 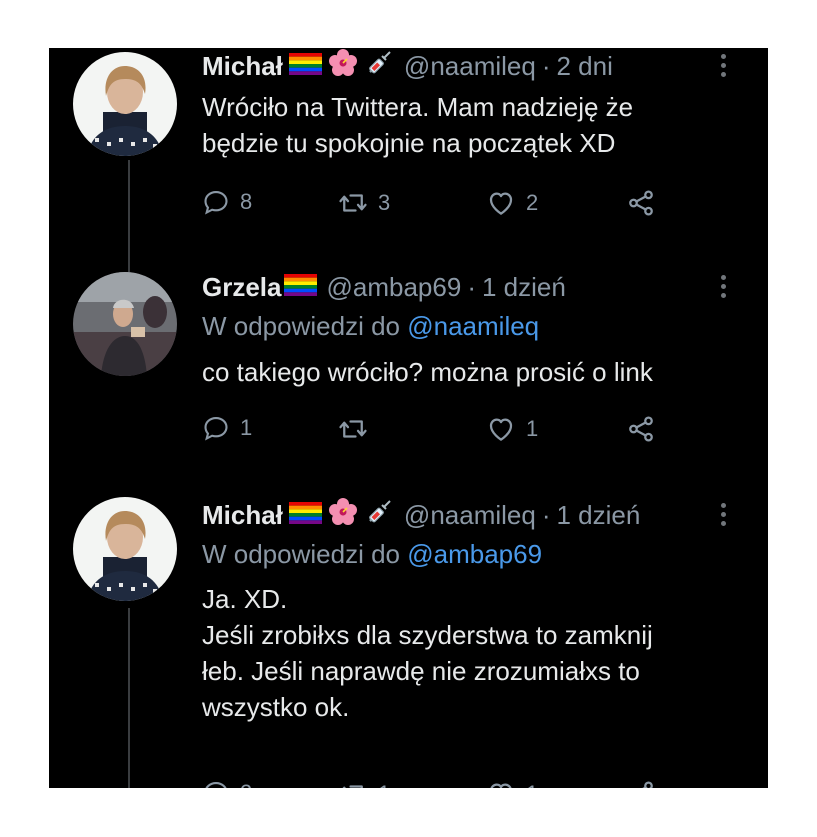 I want to click on retweet-count: 1, so click(x=384, y=784).